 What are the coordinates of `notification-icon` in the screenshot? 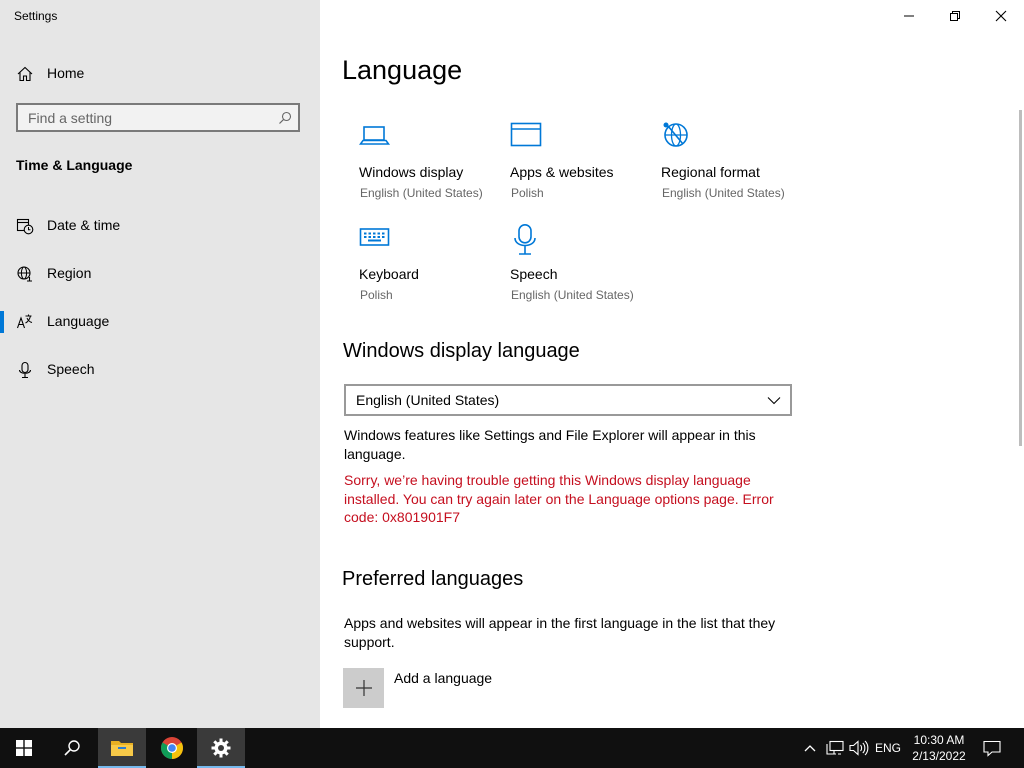 It's located at (992, 748).